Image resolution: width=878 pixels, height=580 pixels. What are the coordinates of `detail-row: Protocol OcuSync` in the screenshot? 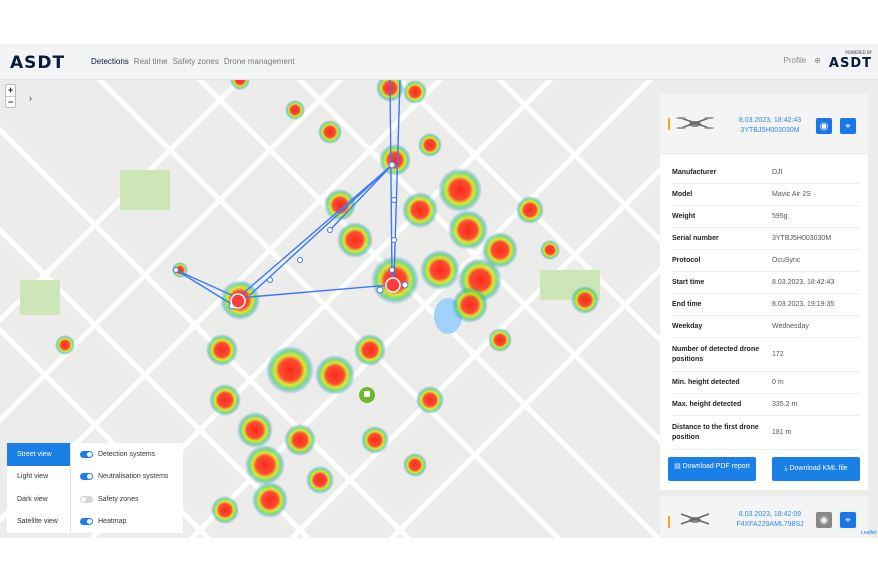 It's located at (766, 261).